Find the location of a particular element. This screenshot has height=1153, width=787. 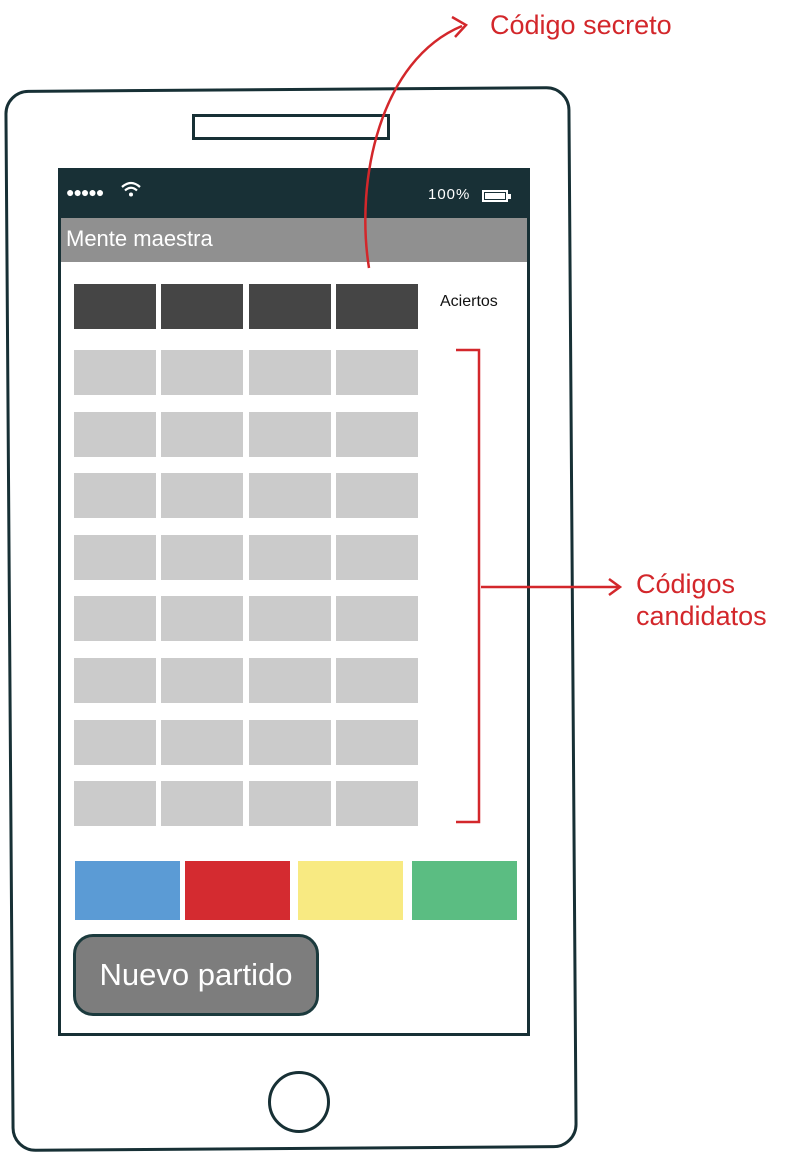

secret-code-arrow is located at coordinates (413, 146).